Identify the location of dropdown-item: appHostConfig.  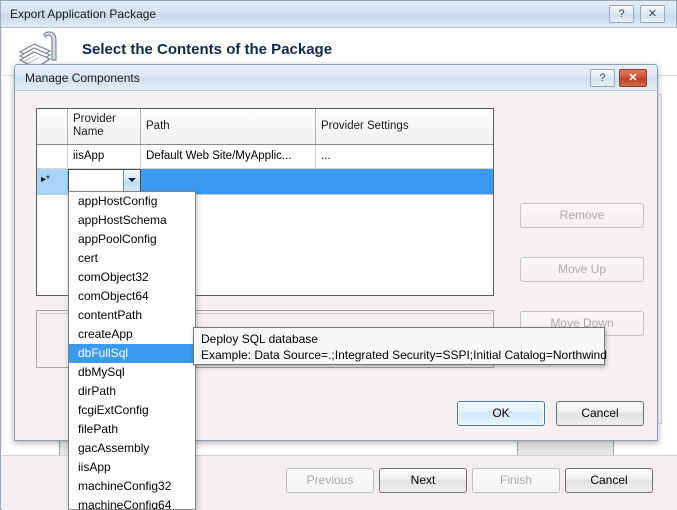
(132, 201).